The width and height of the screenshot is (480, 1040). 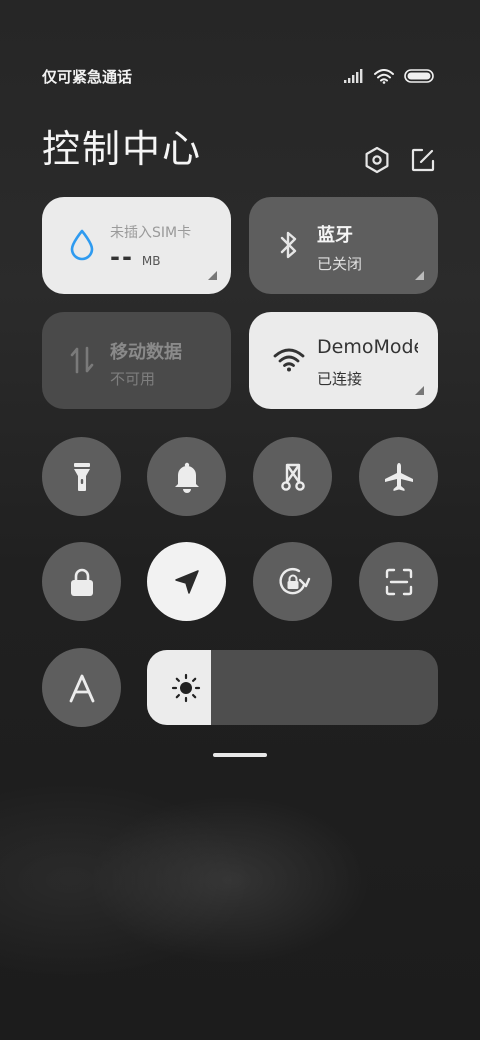 I want to click on flashlight-icon, so click(x=81, y=476).